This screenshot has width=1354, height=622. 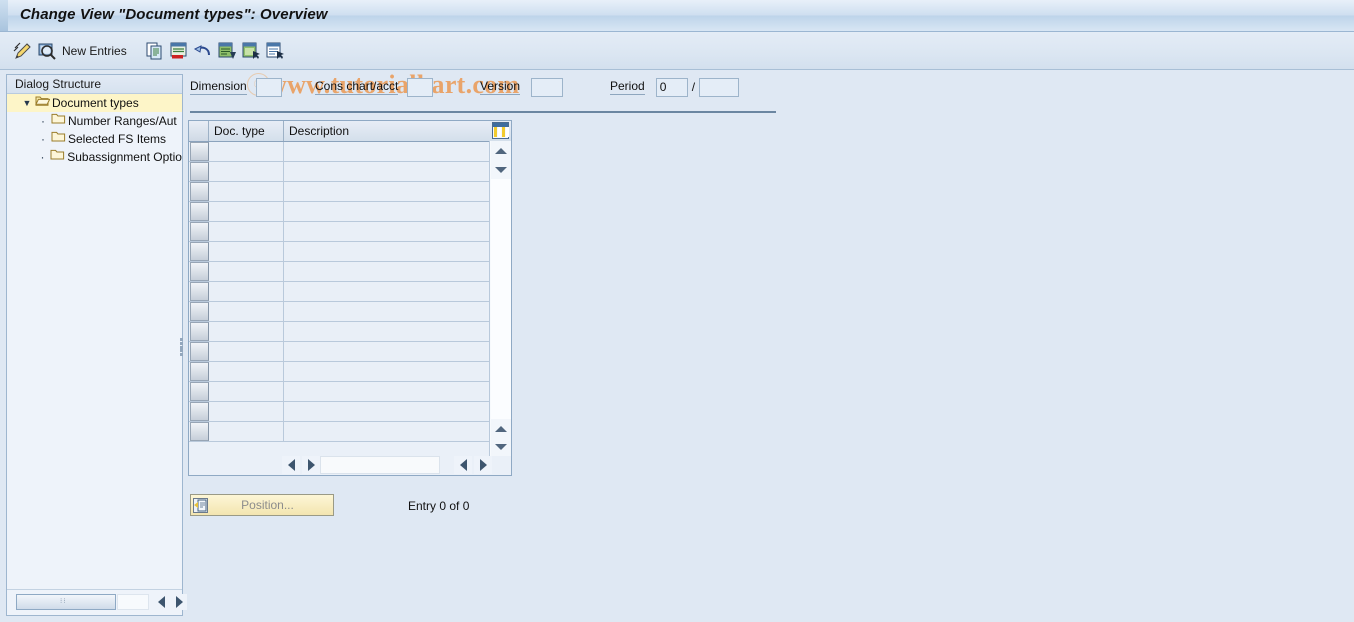 What do you see at coordinates (501, 446) in the screenshot?
I see `scroll-page-down-button` at bounding box center [501, 446].